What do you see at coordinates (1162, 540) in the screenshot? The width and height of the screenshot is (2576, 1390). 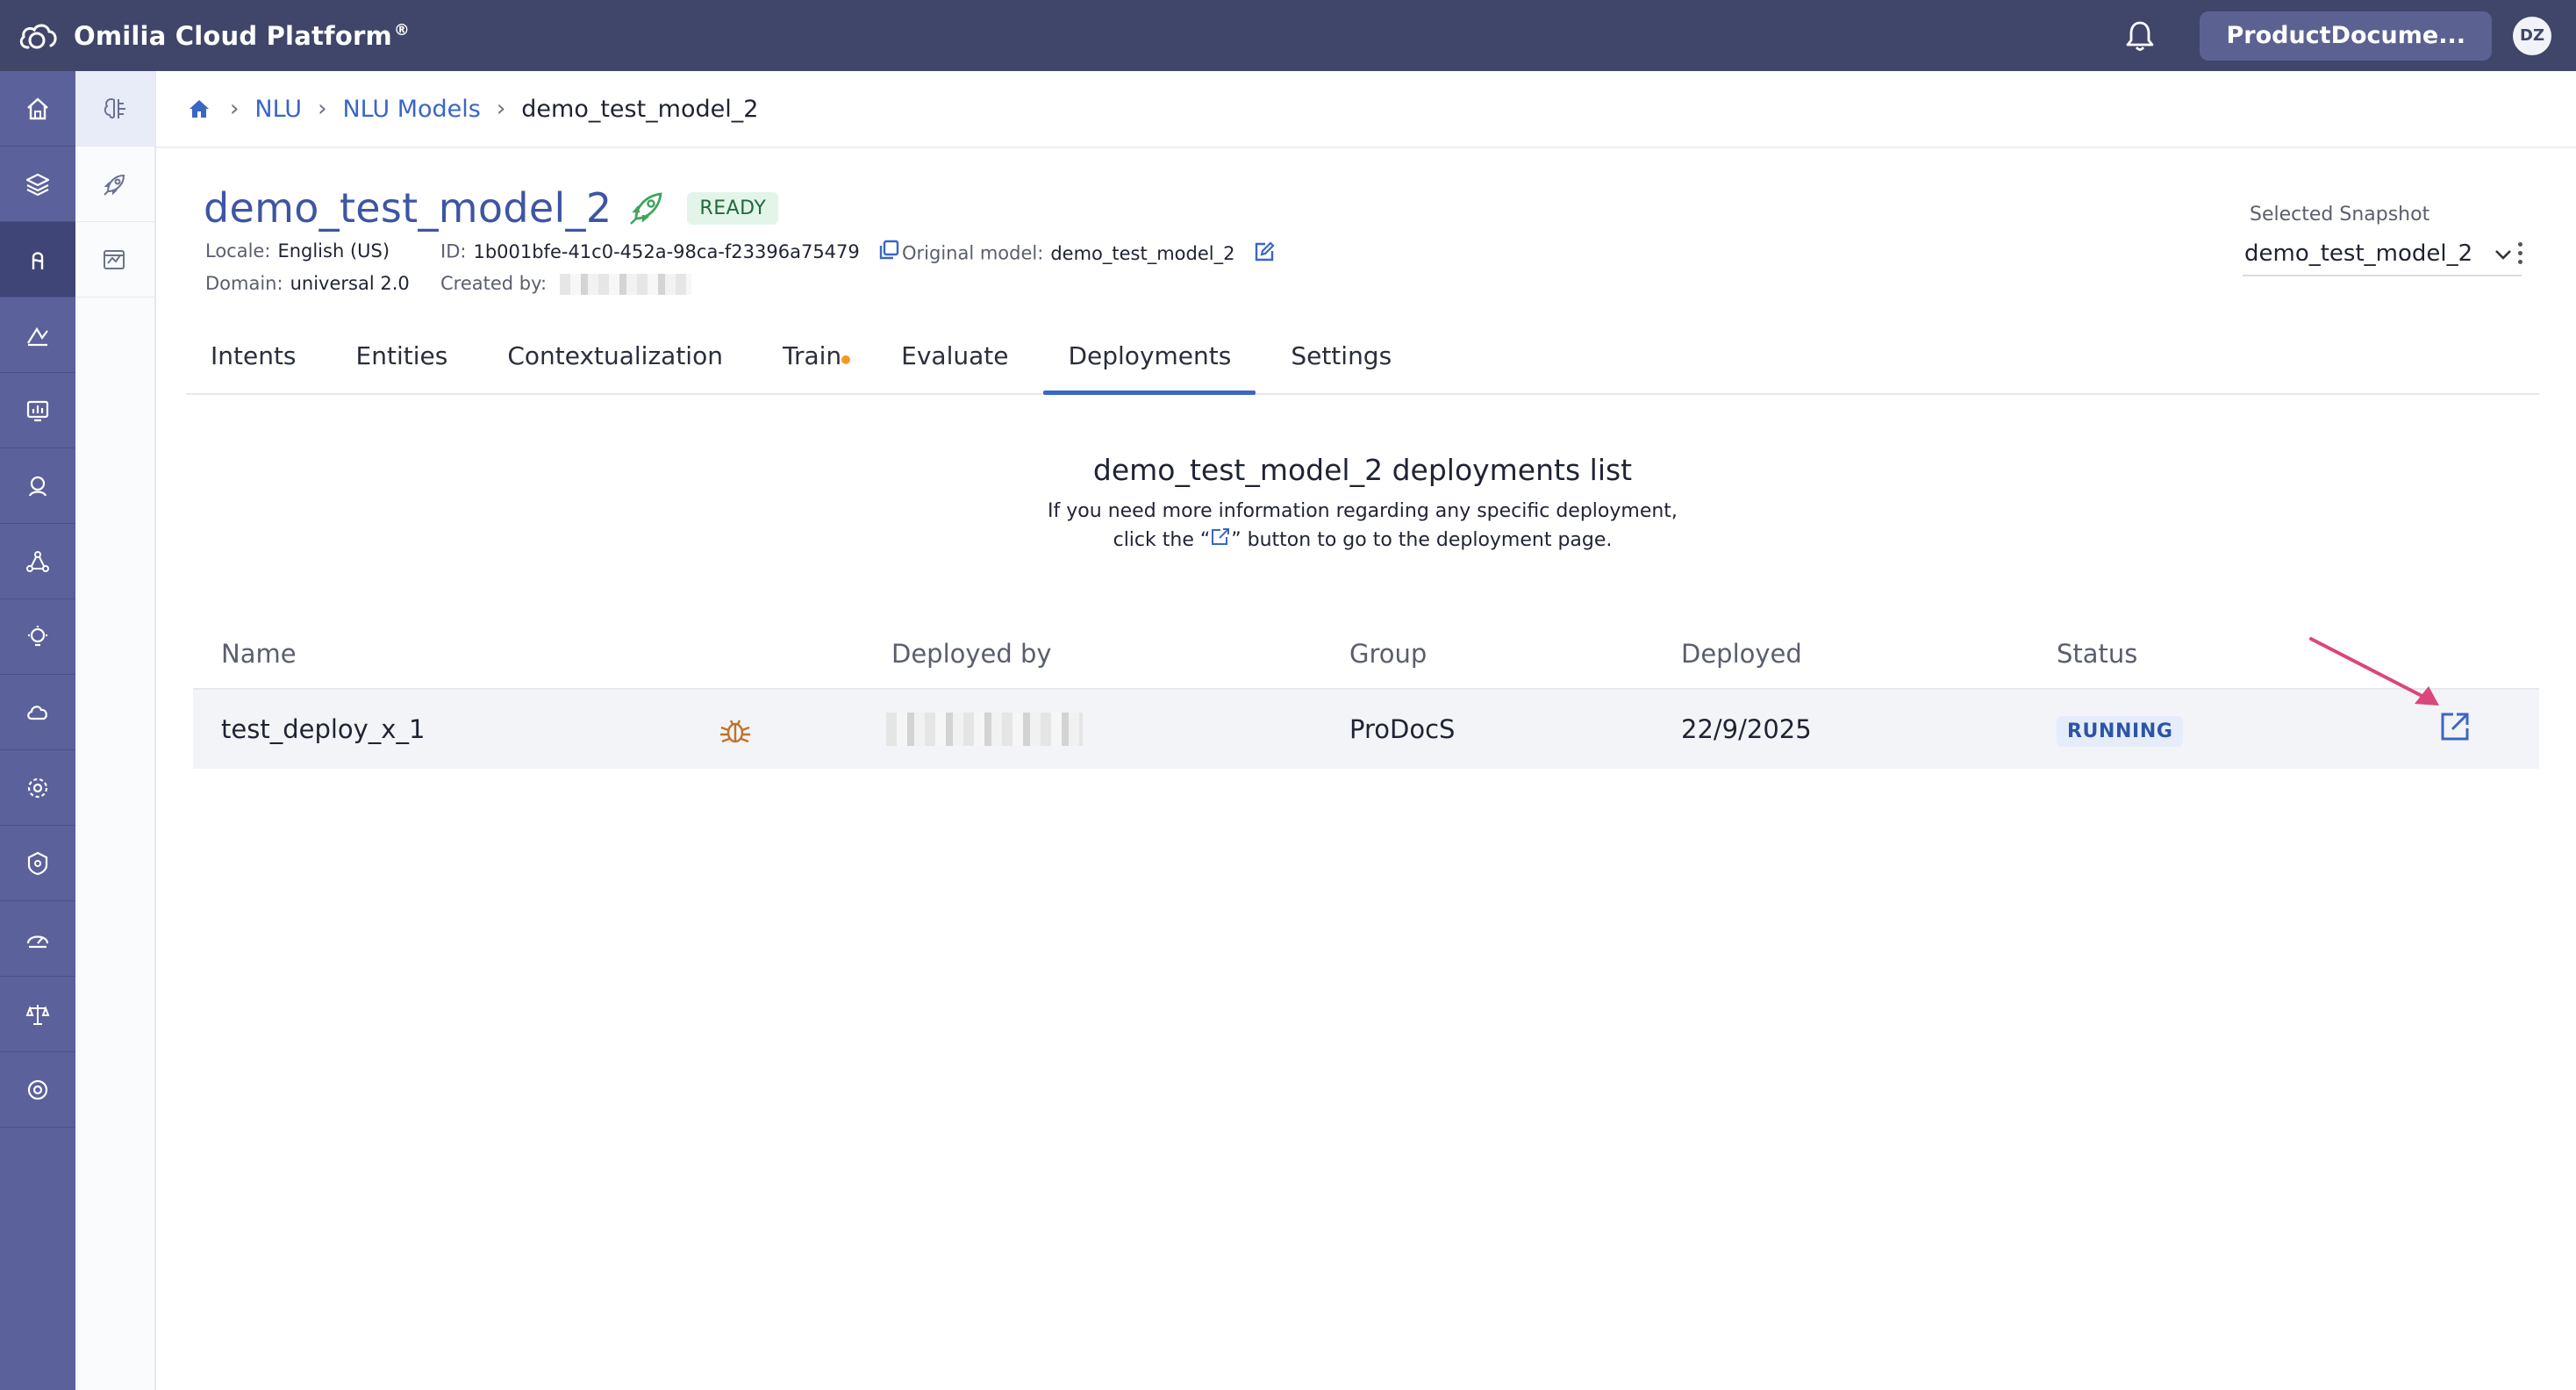 I see `description-pre: click the “` at bounding box center [1162, 540].